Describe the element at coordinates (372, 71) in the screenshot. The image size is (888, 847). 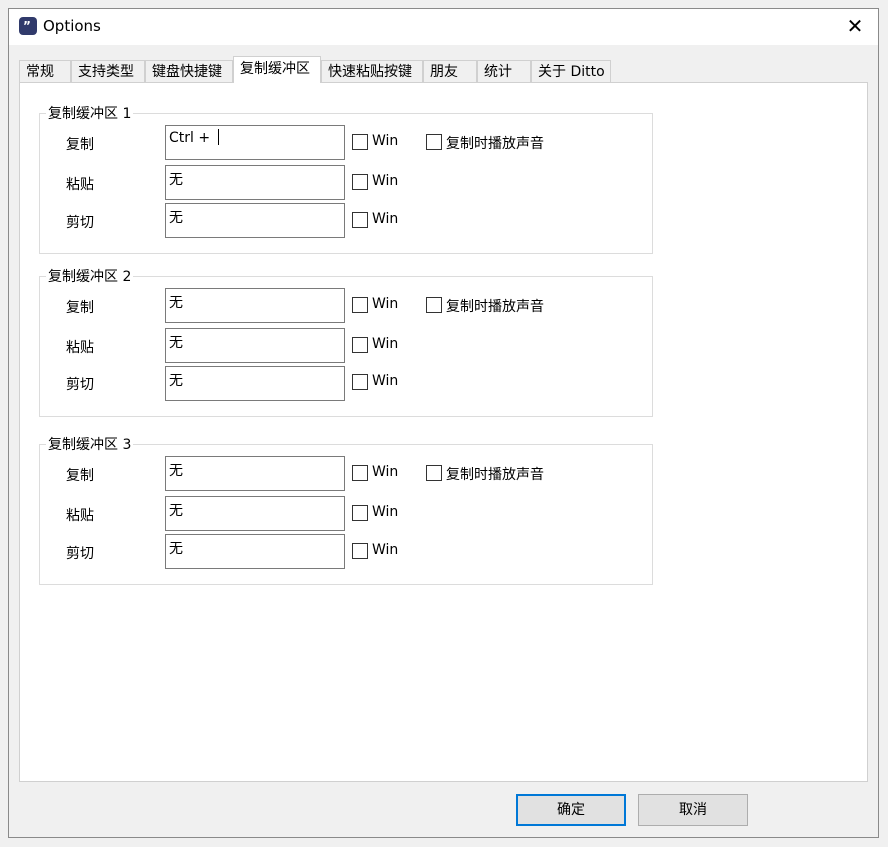
I see `tab-quick-paste-keys: 快速粘贴按键` at that location.